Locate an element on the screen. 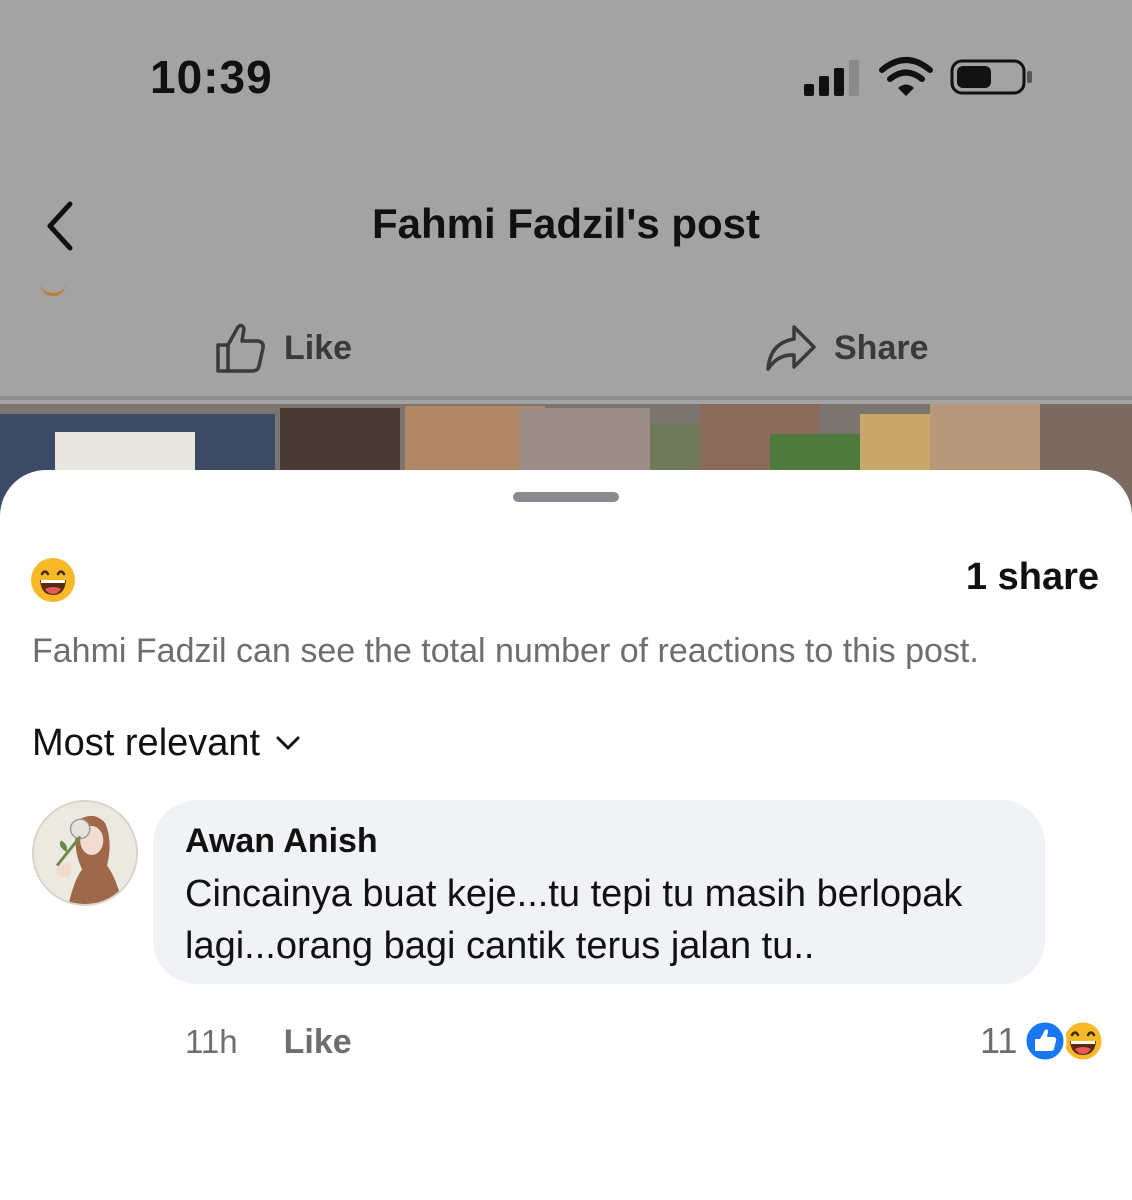  thumbs-up-icon is located at coordinates (240, 348).